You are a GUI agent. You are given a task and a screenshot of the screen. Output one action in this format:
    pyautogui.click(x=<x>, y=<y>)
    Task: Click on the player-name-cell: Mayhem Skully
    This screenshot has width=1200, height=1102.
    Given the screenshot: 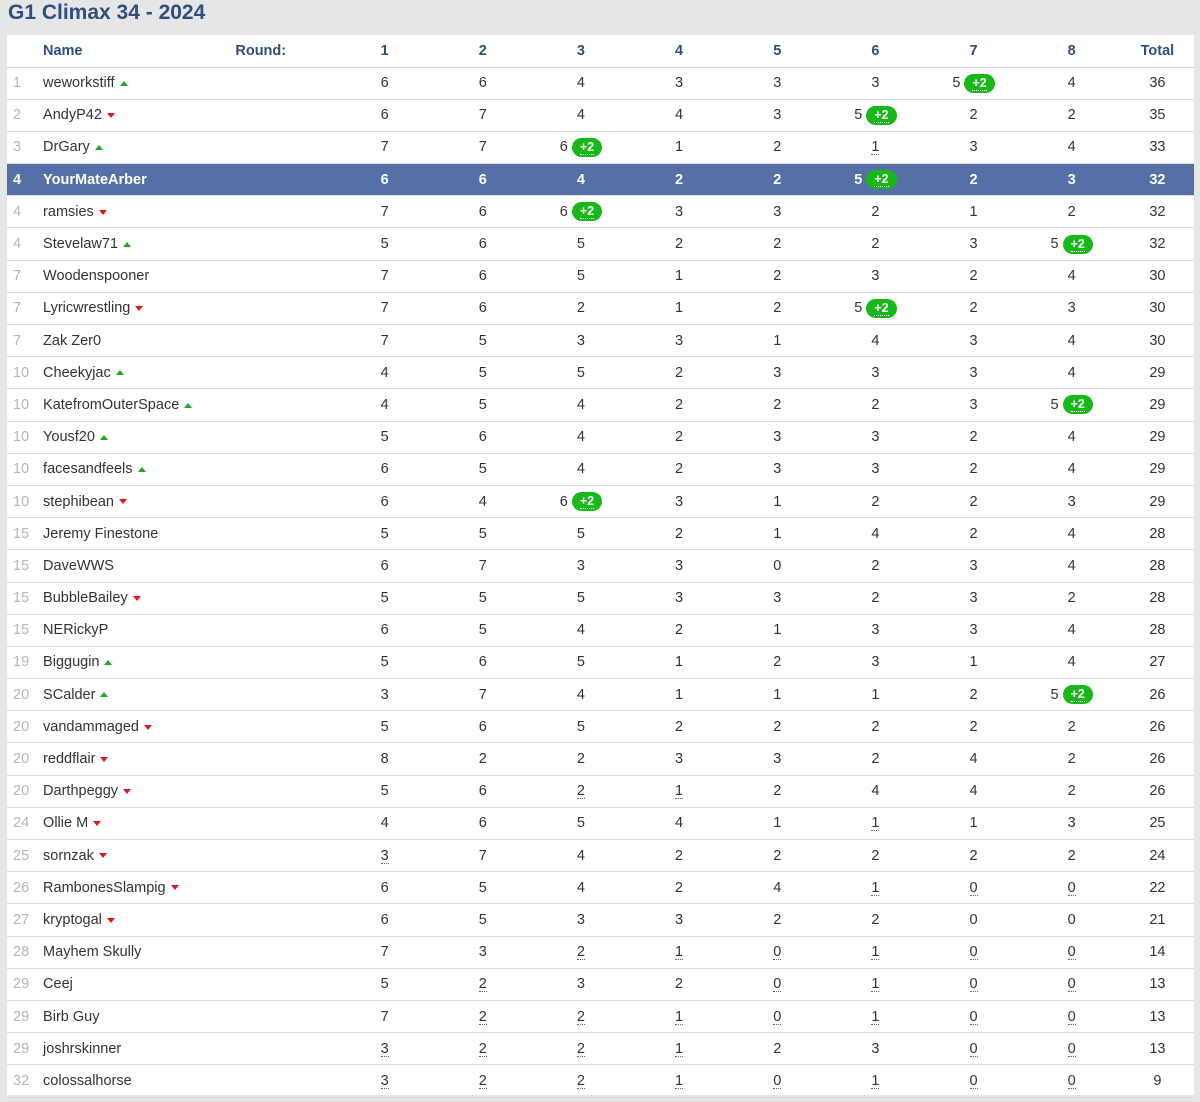 What is the action you would take?
    pyautogui.click(x=186, y=952)
    